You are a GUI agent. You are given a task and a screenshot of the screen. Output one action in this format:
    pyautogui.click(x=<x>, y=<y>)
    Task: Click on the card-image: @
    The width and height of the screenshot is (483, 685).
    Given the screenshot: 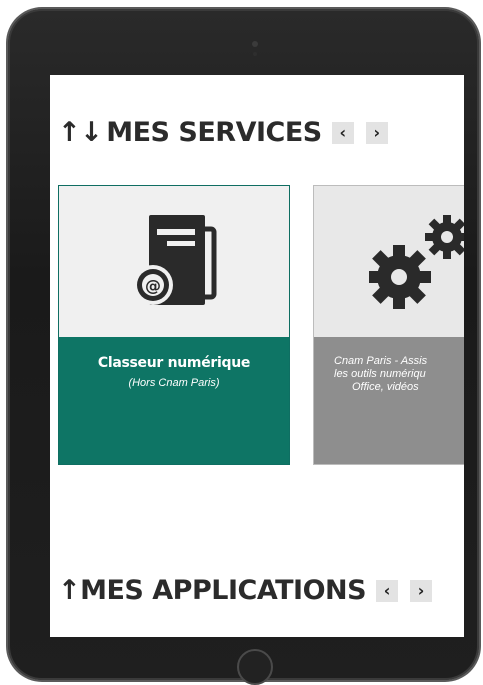 What is the action you would take?
    pyautogui.click(x=174, y=261)
    